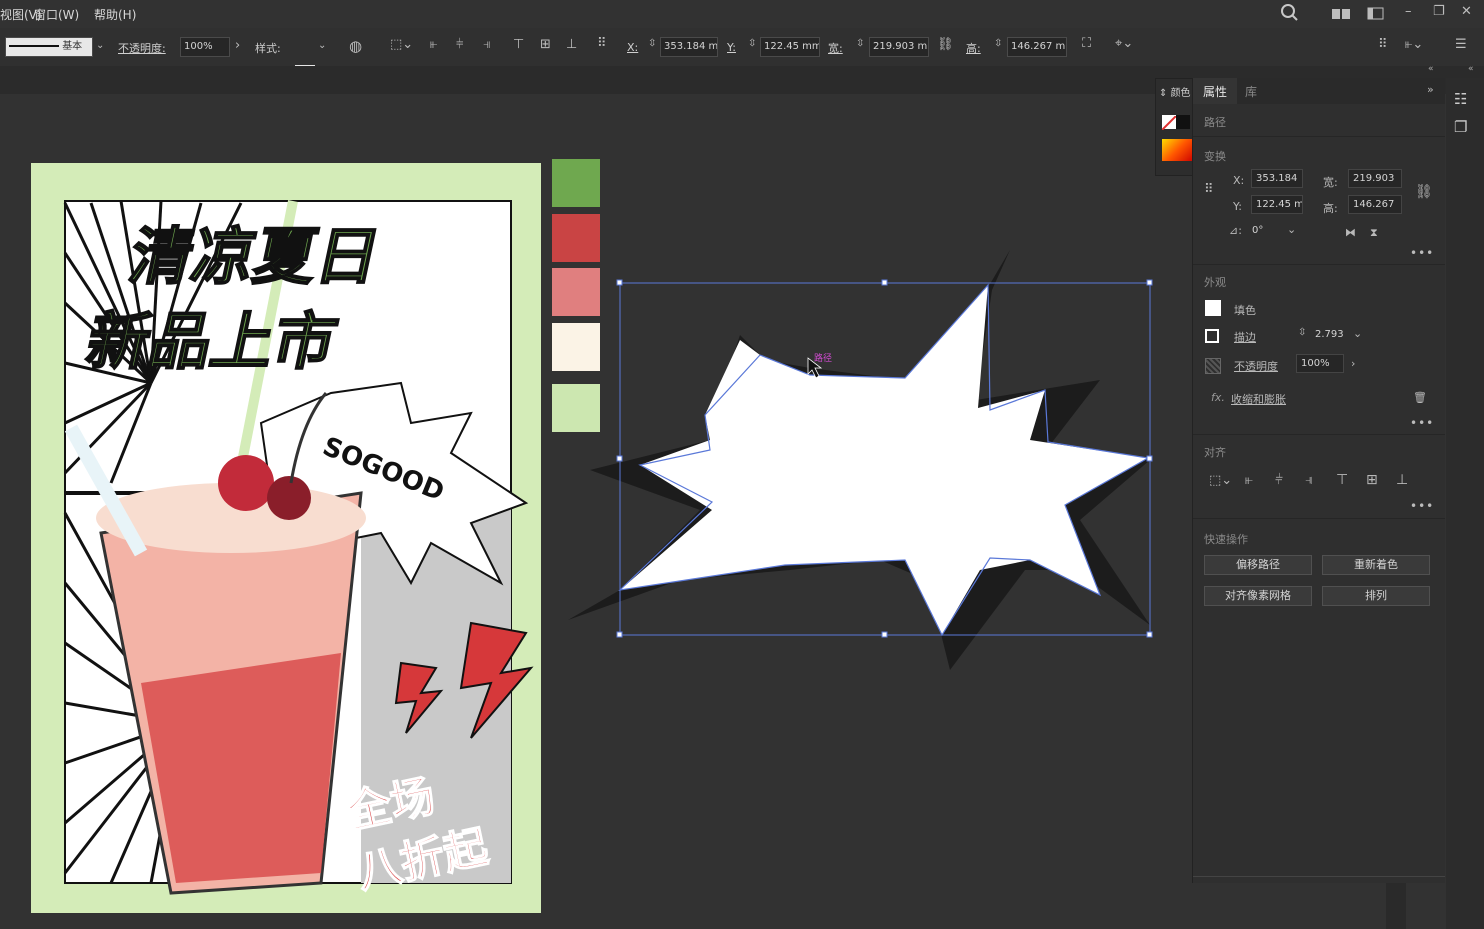 This screenshot has height=929, width=1484. What do you see at coordinates (1251, 91) in the screenshot?
I see `tab-library: 库` at bounding box center [1251, 91].